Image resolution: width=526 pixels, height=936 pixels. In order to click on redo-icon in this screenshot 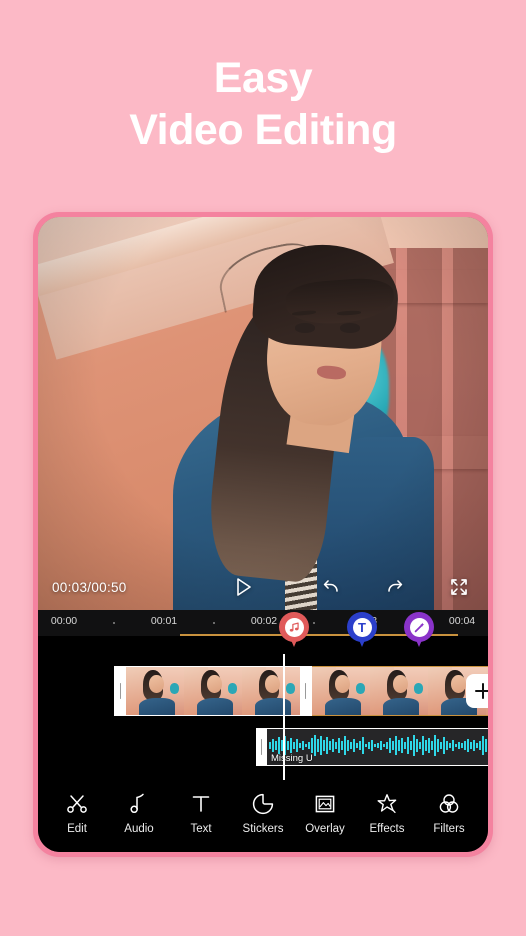, I will do `click(395, 586)`.